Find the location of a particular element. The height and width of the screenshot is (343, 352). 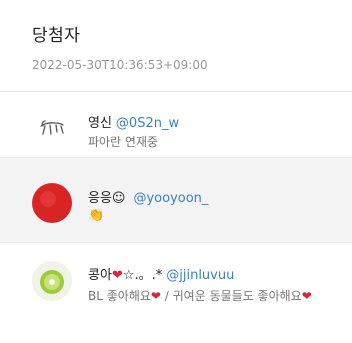

winner-handle: @0S2n_w is located at coordinates (147, 123).